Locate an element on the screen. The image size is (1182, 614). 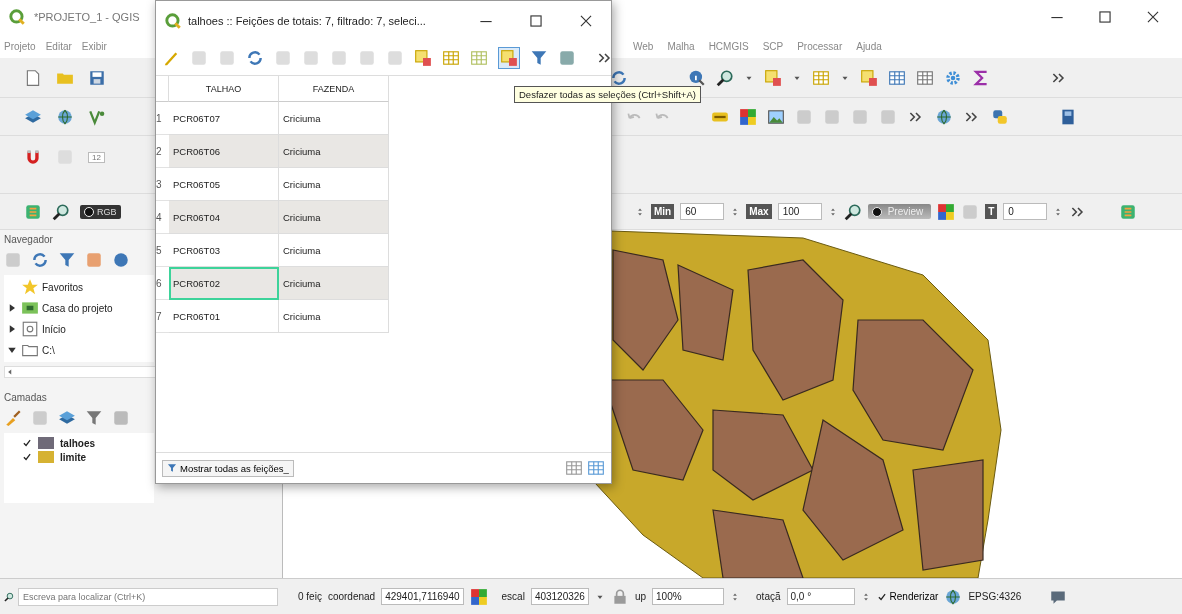
new-document-icon is located at coordinates (33, 77).